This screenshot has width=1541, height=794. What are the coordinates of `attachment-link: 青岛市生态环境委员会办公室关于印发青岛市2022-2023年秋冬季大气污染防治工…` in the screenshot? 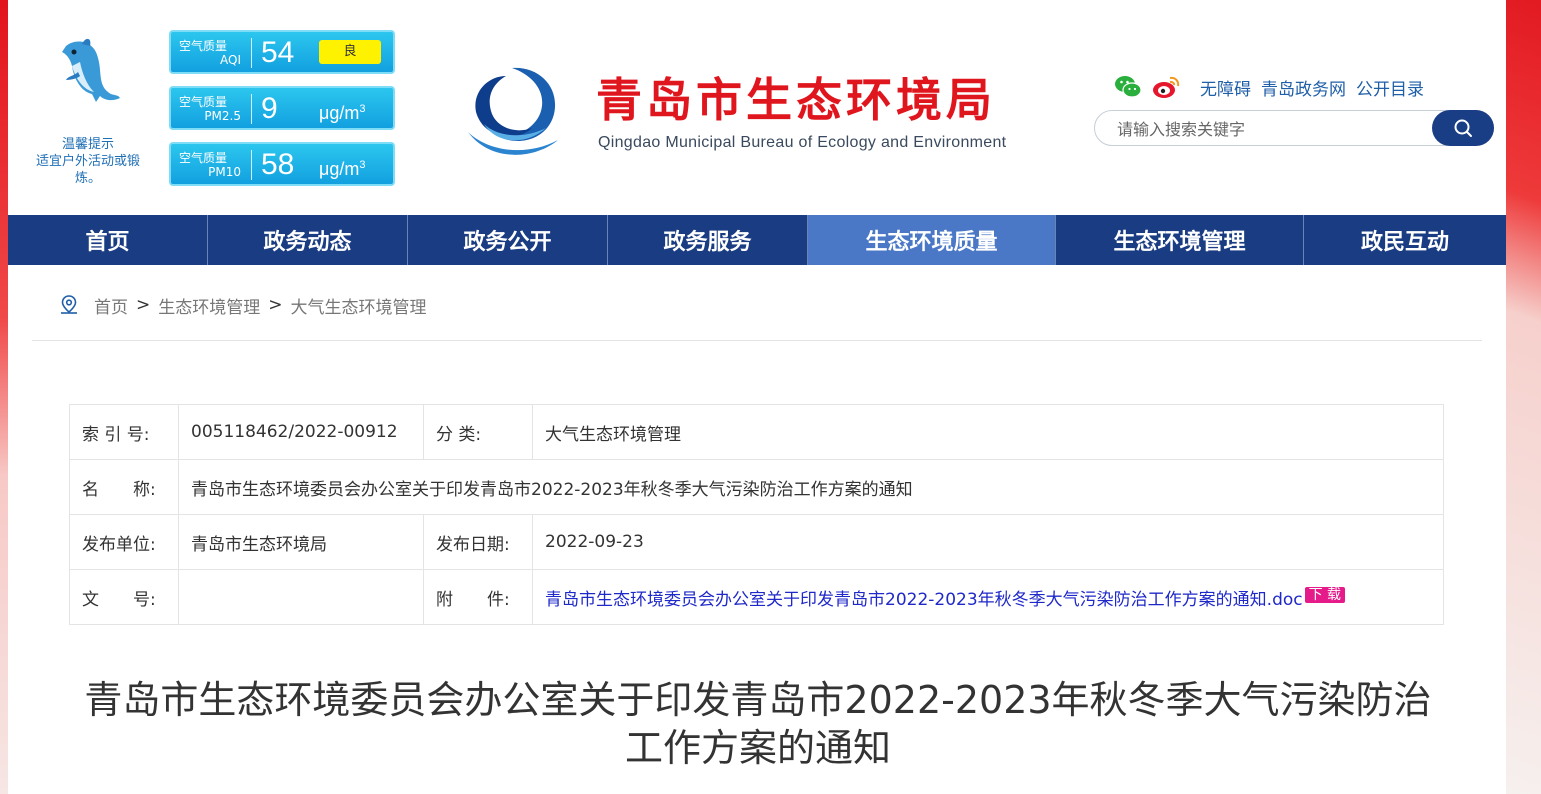 It's located at (924, 600).